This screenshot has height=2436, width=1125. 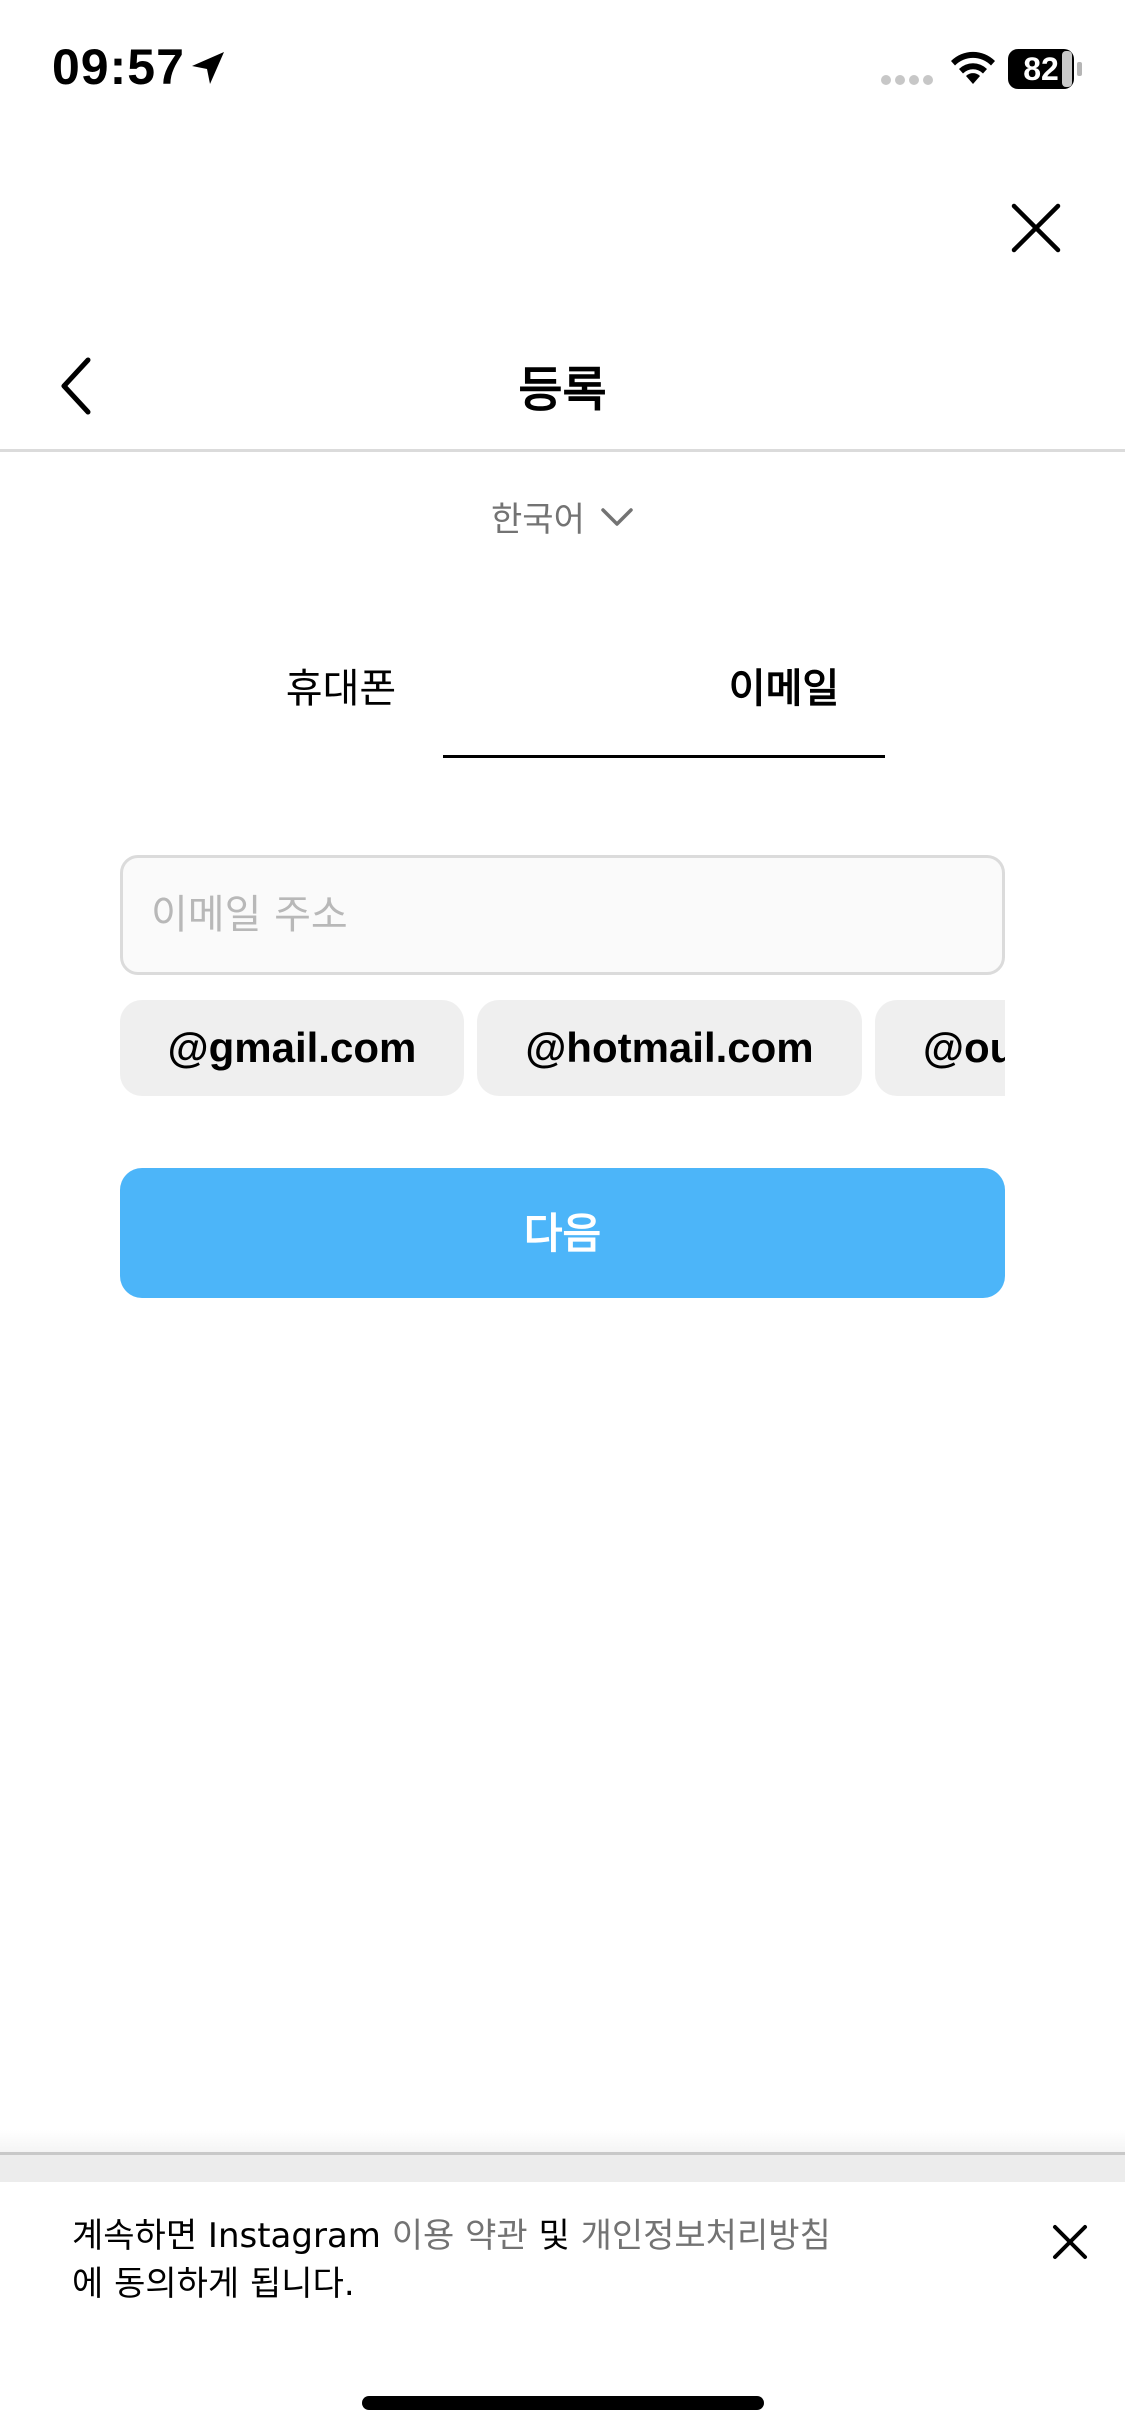 I want to click on home-indicator, so click(x=563, y=2403).